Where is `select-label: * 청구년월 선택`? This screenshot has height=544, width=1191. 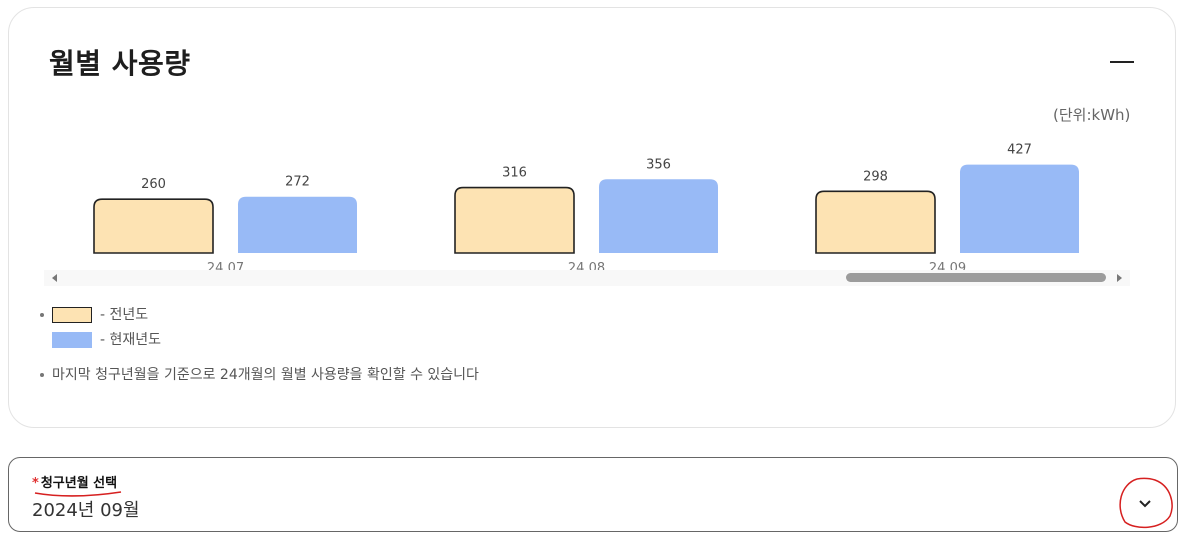 select-label: * 청구년월 선택 is located at coordinates (74, 481).